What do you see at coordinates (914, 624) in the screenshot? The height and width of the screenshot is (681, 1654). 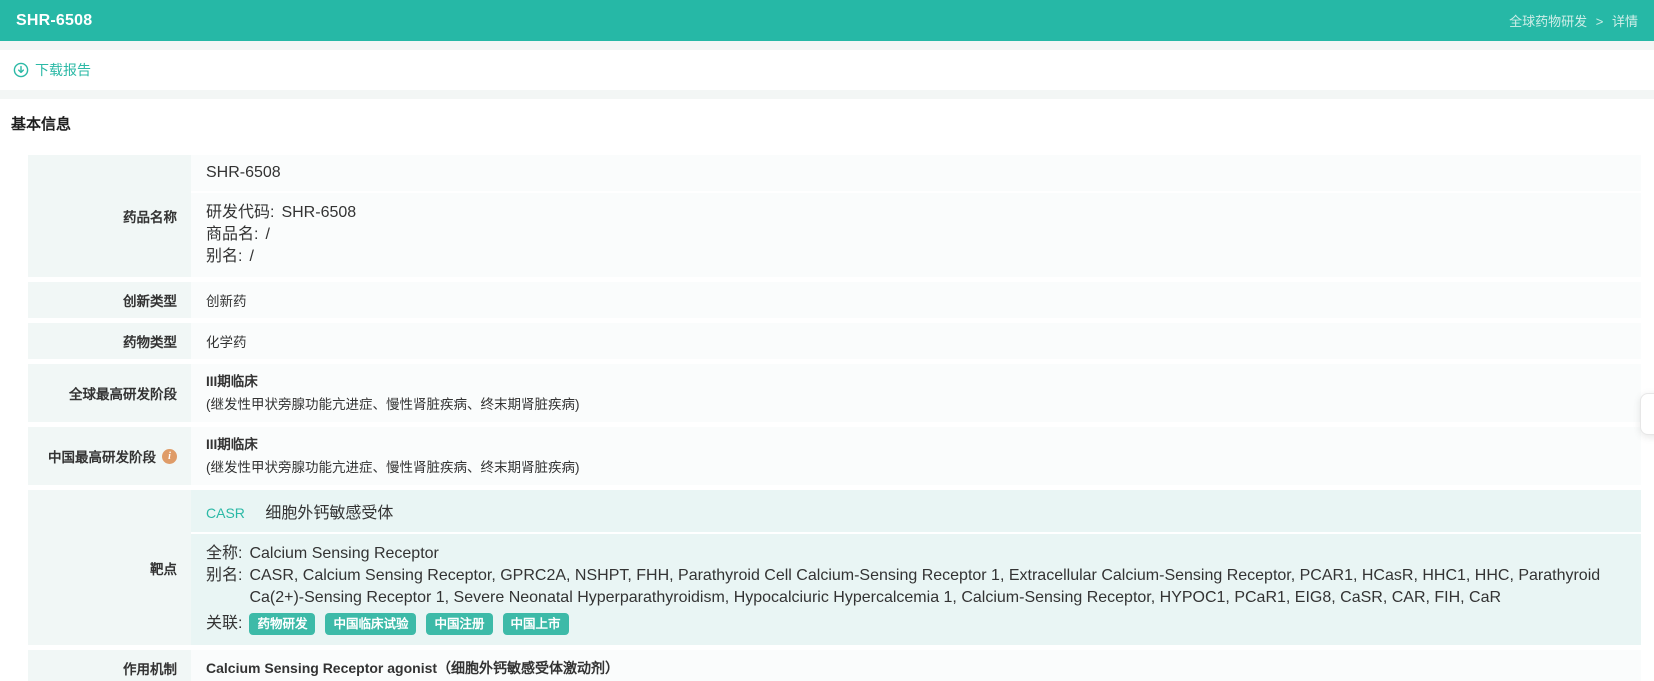 I see `target-relation-line: 关联: 药物研发 中国临床试验 中国注册 中国上市` at bounding box center [914, 624].